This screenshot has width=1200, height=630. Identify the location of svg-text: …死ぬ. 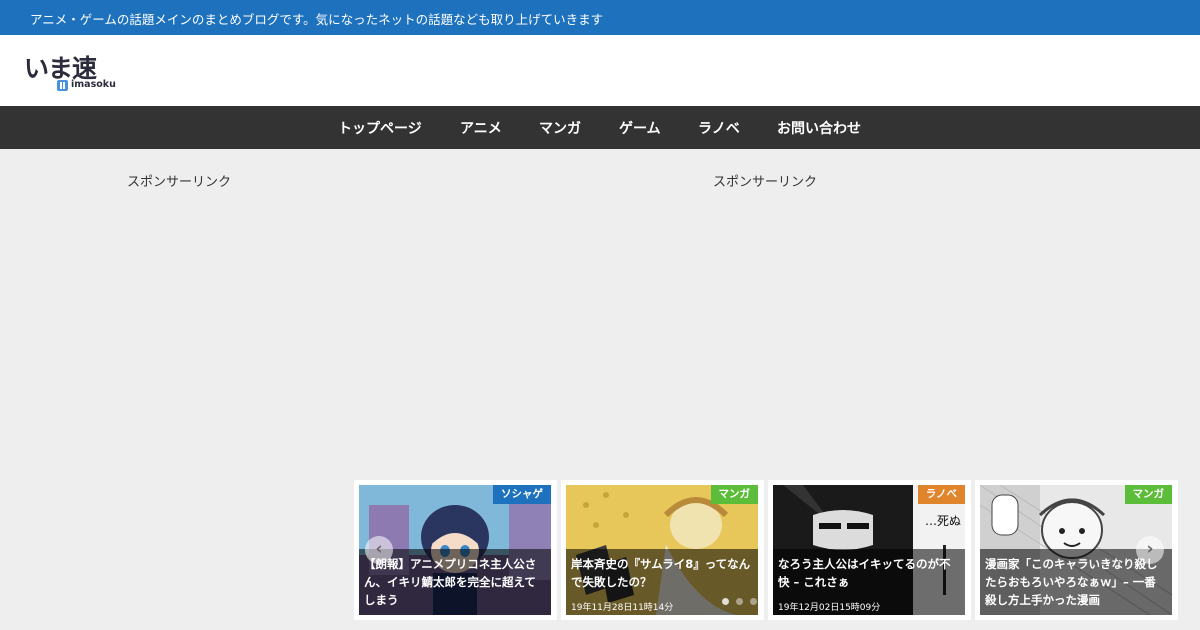
(943, 521).